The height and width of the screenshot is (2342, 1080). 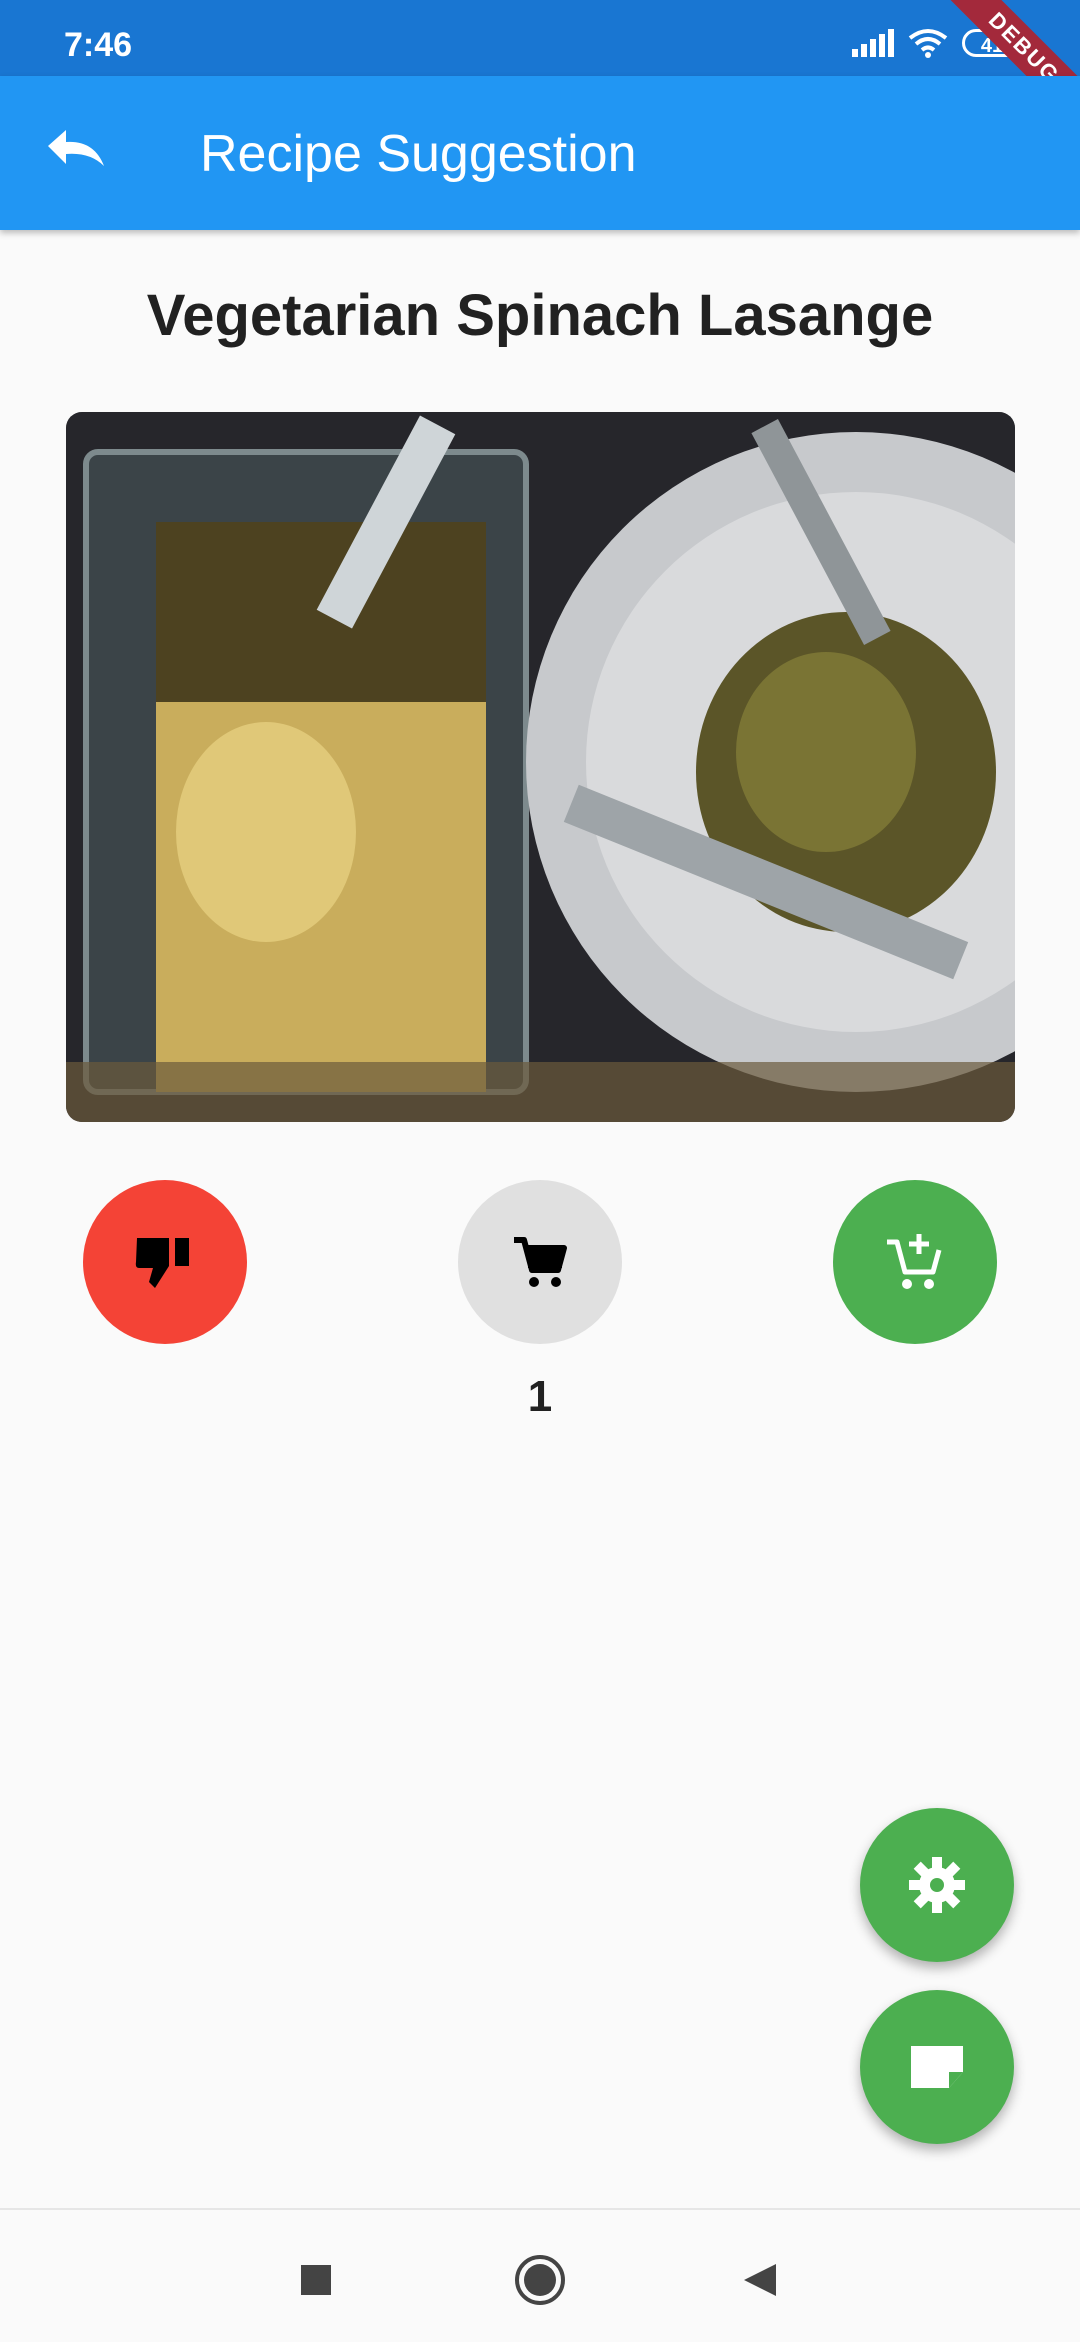 I want to click on back-nav-button, so click(x=760, y=2280).